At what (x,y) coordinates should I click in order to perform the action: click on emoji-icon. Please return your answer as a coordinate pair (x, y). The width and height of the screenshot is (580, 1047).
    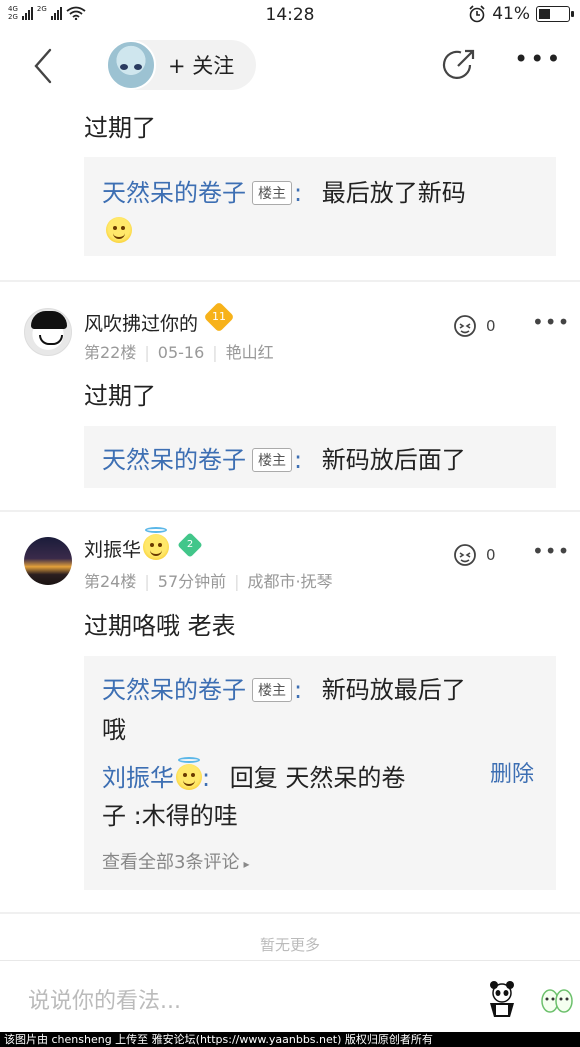
    Looking at the image, I should click on (557, 1002).